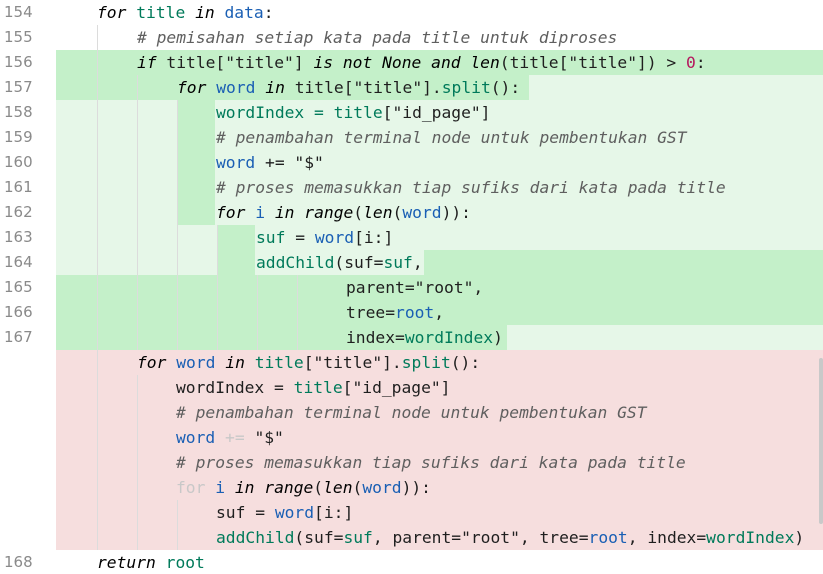 This screenshot has width=823, height=574. Describe the element at coordinates (264, 437) in the screenshot. I see `string-dollar: "$"` at that location.